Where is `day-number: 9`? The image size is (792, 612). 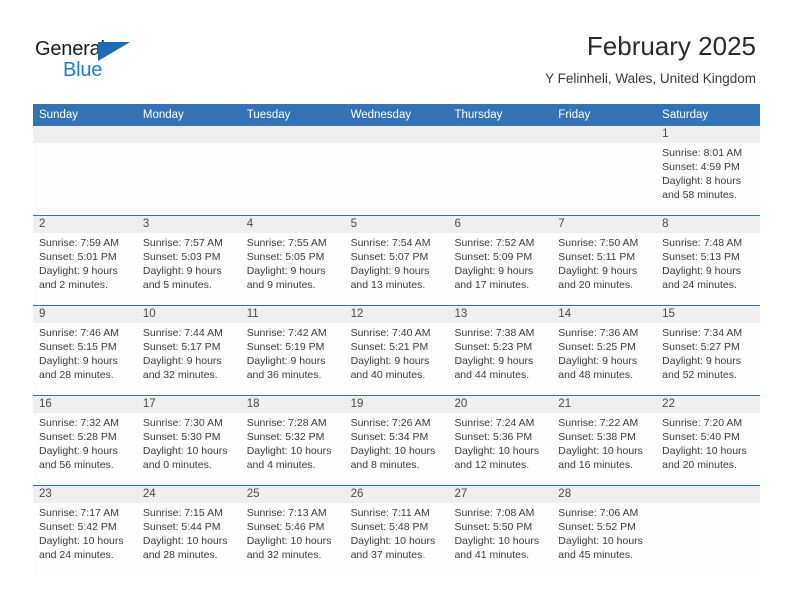 day-number: 9 is located at coordinates (85, 314).